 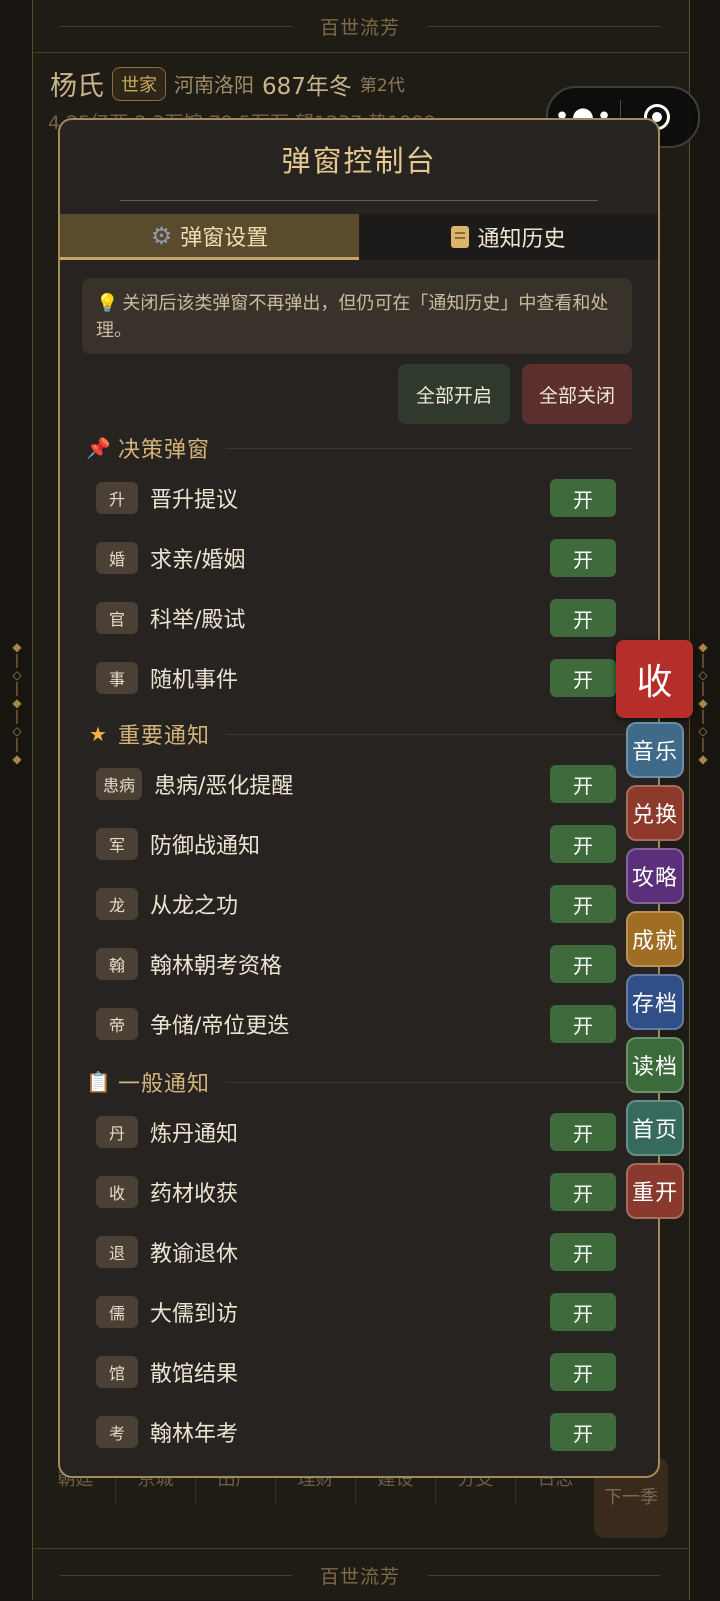 I want to click on item-label: 从龙之功, so click(x=194, y=906).